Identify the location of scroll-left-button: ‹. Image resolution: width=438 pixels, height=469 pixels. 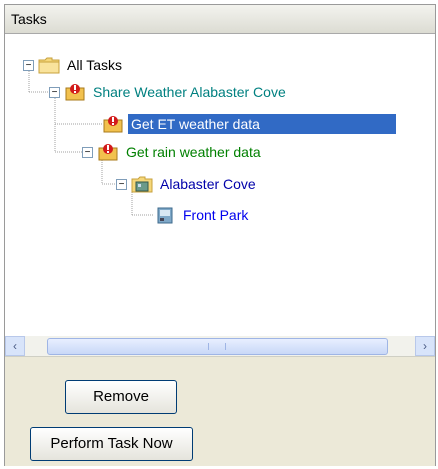
(15, 346).